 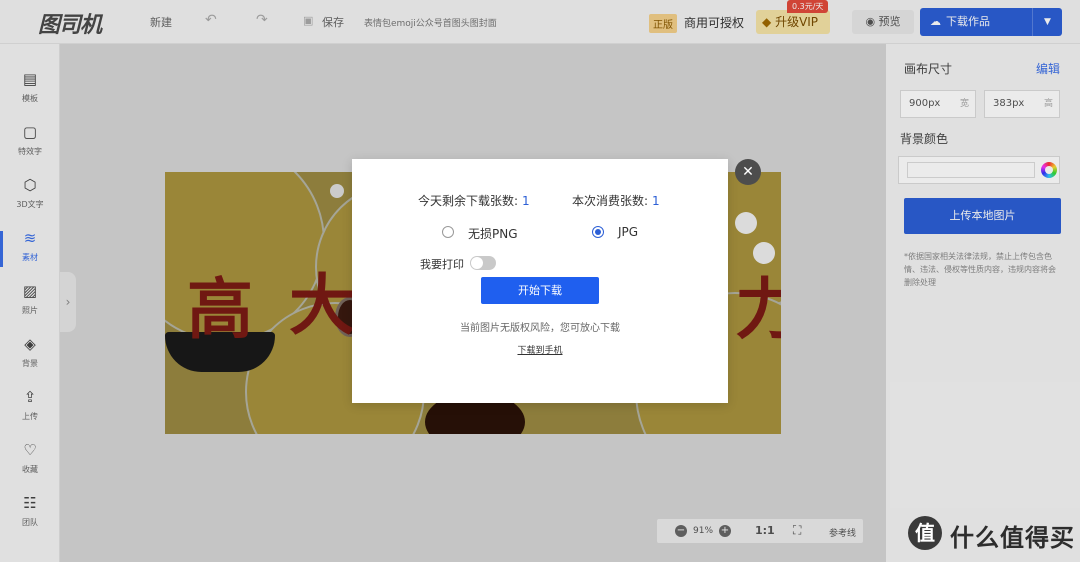 I want to click on png-radio, so click(x=448, y=232).